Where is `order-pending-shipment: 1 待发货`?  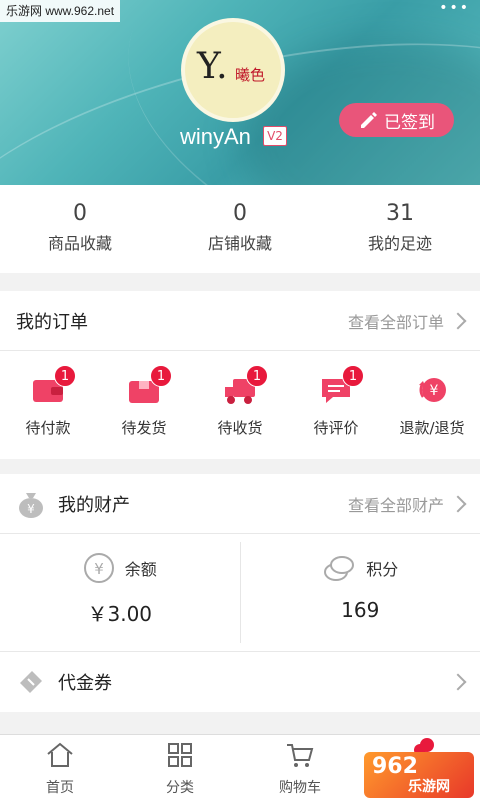
order-pending-shipment: 1 待发货 is located at coordinates (144, 405).